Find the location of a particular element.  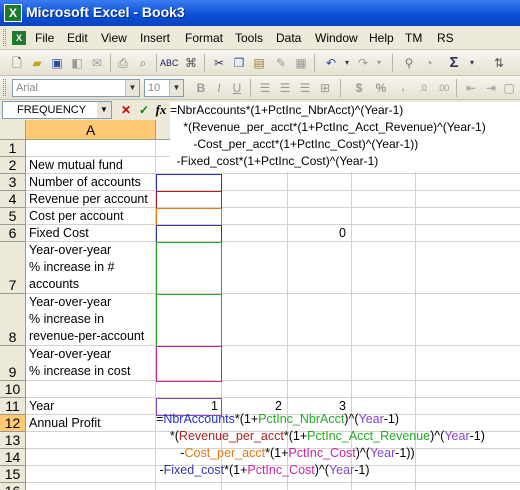

menu-tm: TM is located at coordinates (413, 38).